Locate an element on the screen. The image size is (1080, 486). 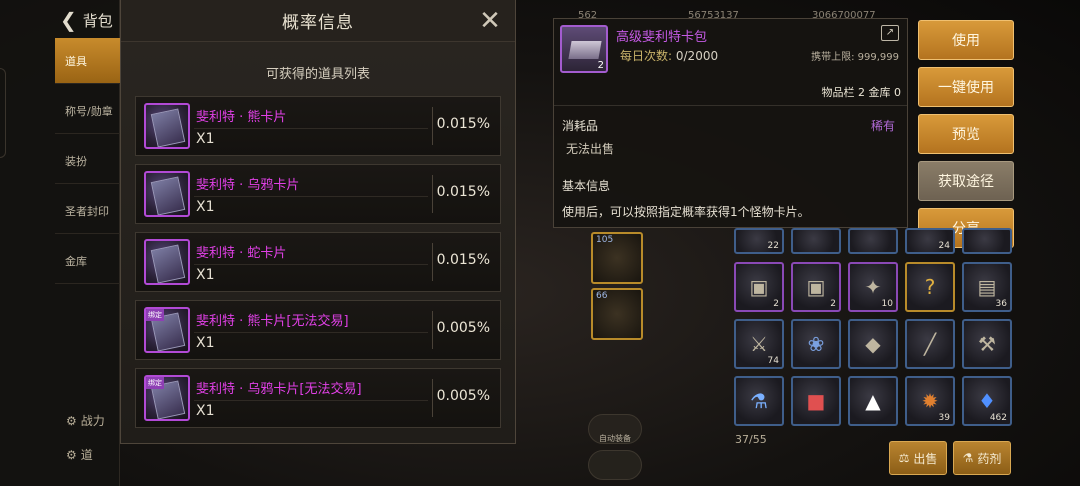
inventory-slot: ◆ is located at coordinates (873, 344).